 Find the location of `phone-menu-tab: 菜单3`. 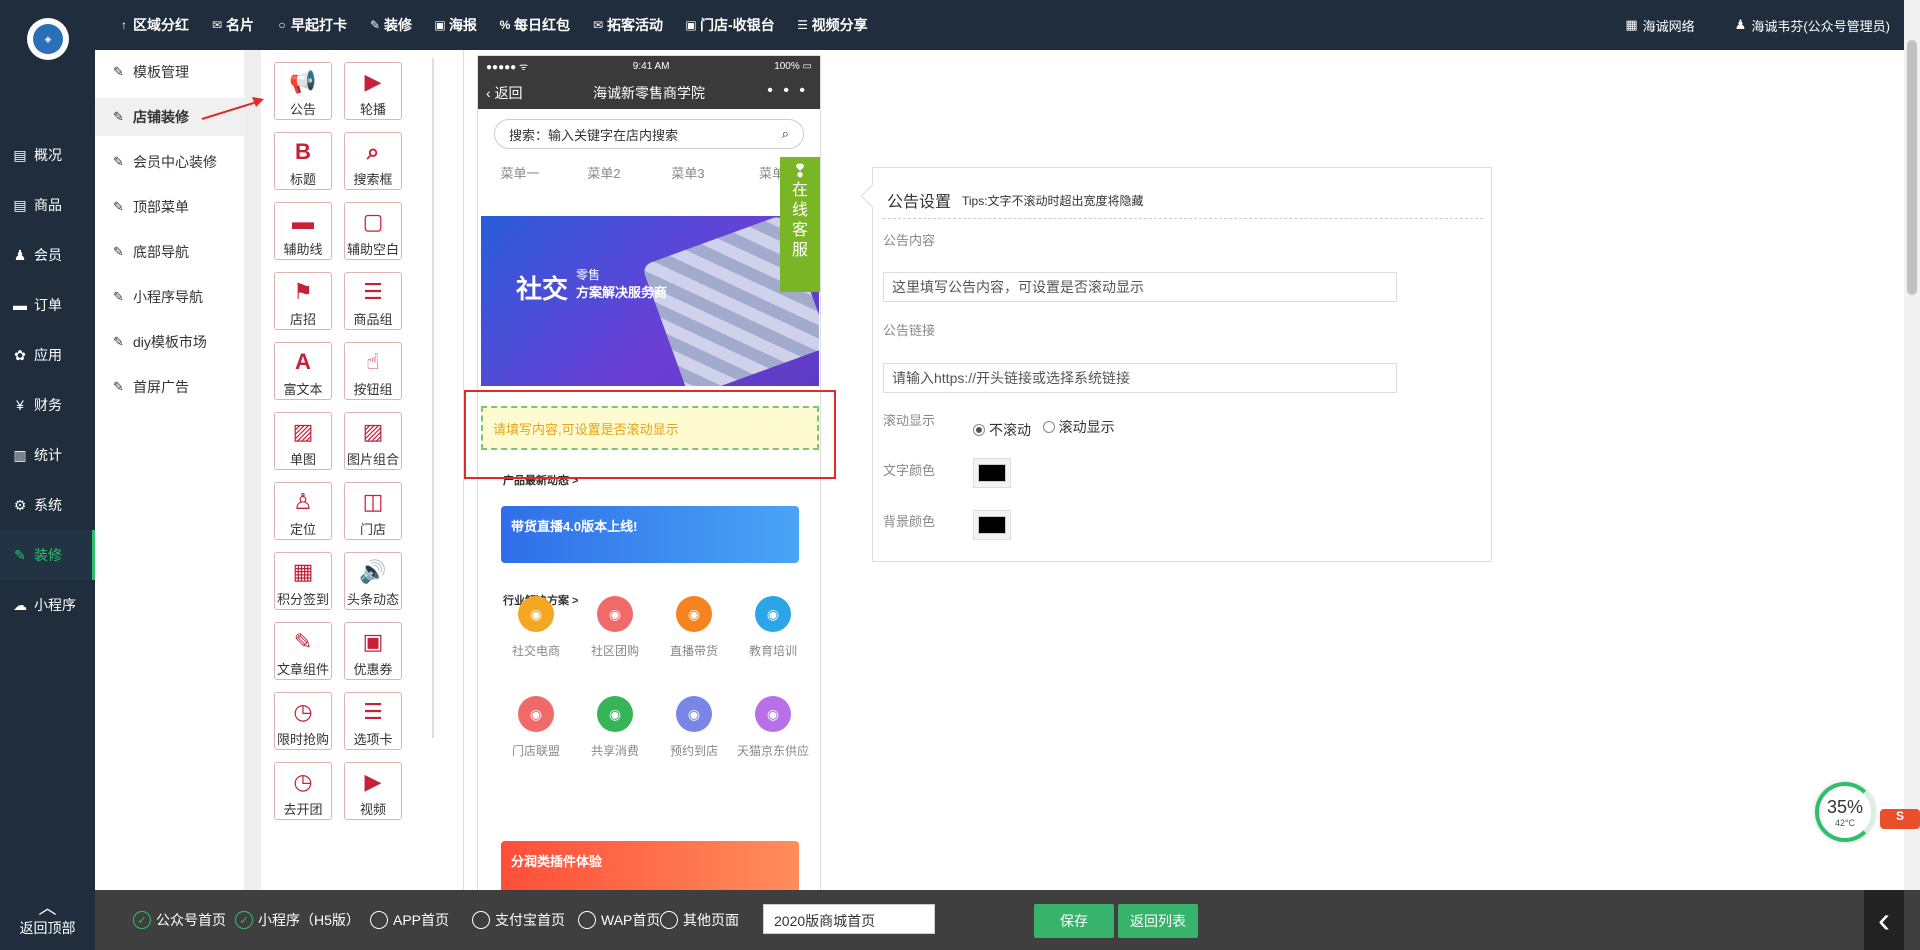

phone-menu-tab: 菜单3 is located at coordinates (688, 172).